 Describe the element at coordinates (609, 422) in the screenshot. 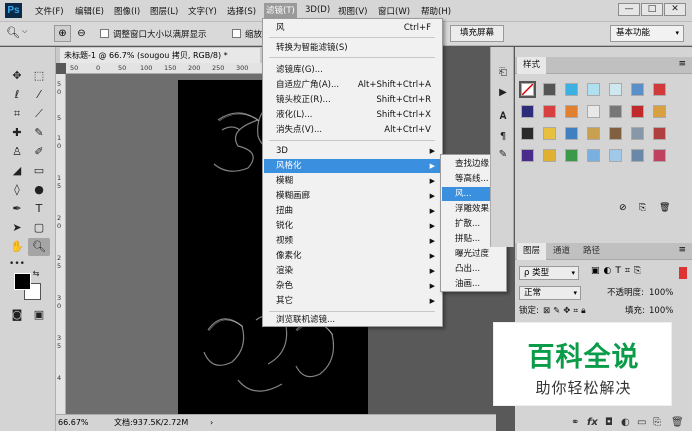

I see `mask-icon: ◘` at that location.